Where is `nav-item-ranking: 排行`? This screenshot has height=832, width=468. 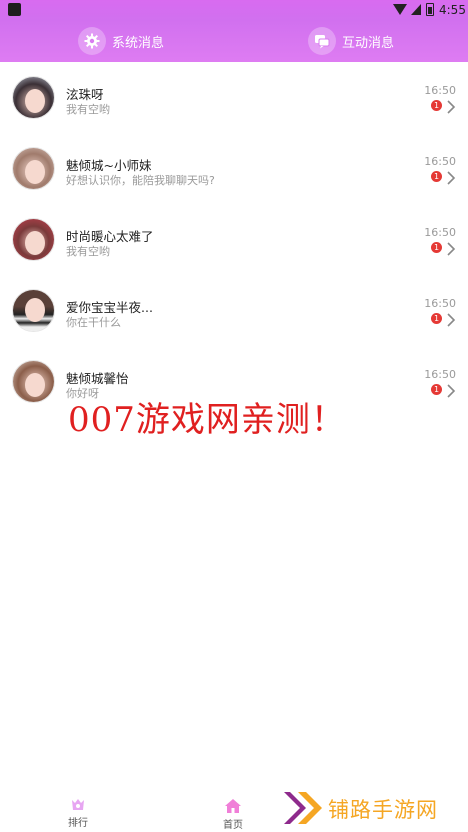 nav-item-ranking: 排行 is located at coordinates (78, 813).